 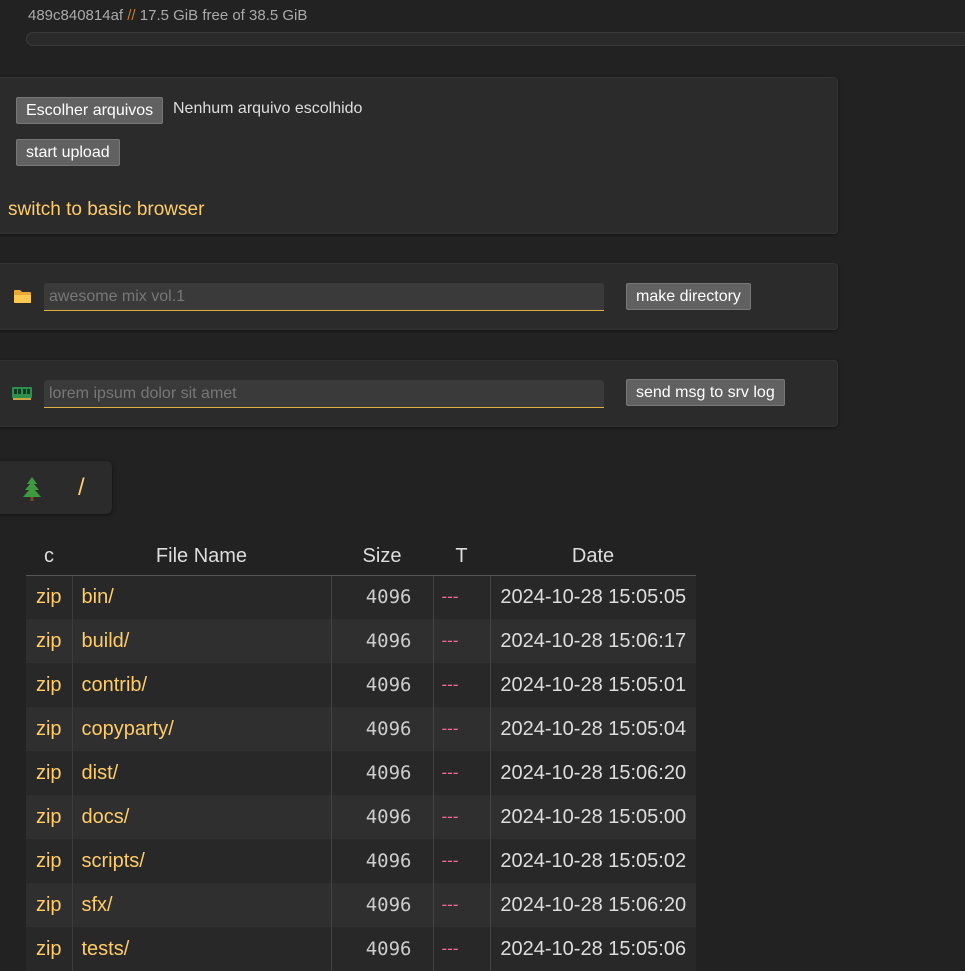 What do you see at coordinates (128, 729) in the screenshot?
I see `file-name-link: copyparty/` at bounding box center [128, 729].